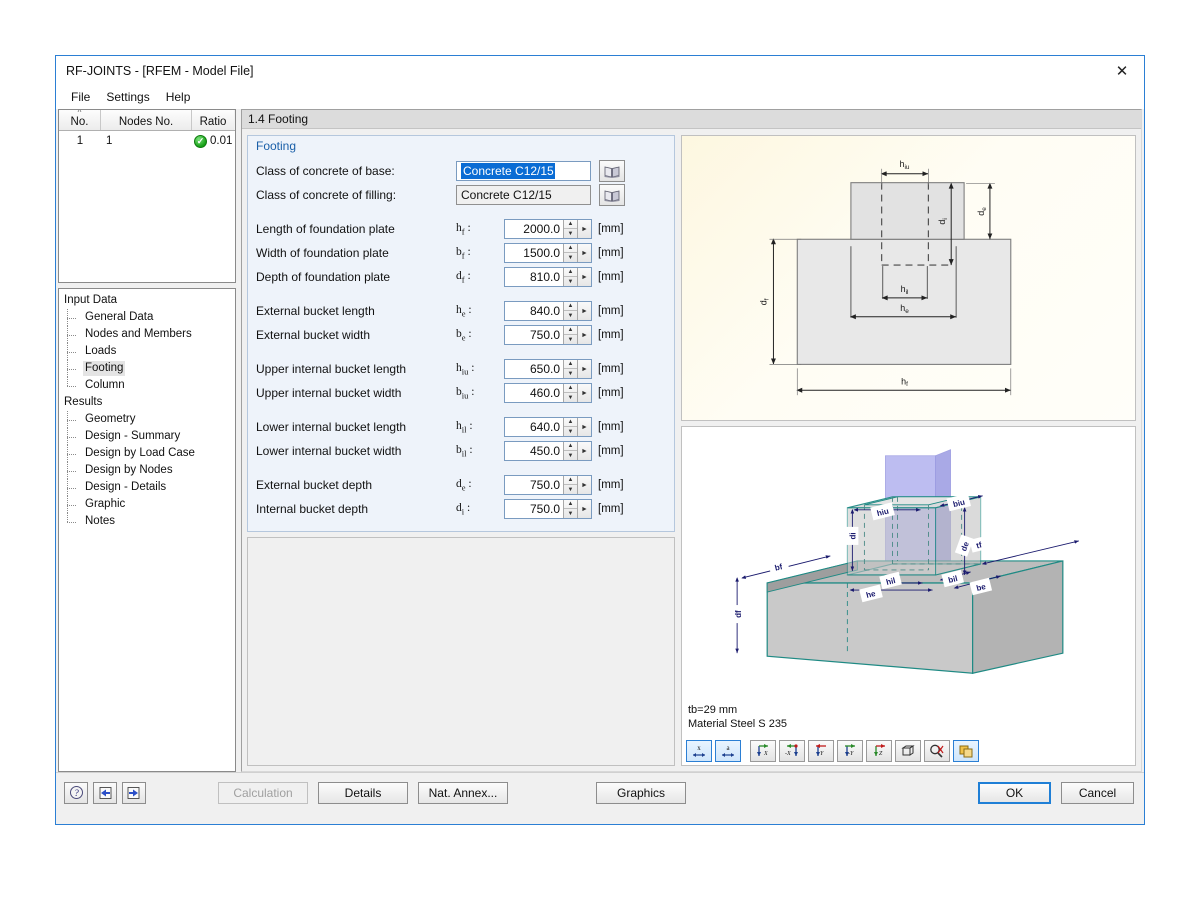 This screenshot has height=900, width=1200. Describe the element at coordinates (151, 419) in the screenshot. I see `sidebar-item-geometry: Geometry` at that location.